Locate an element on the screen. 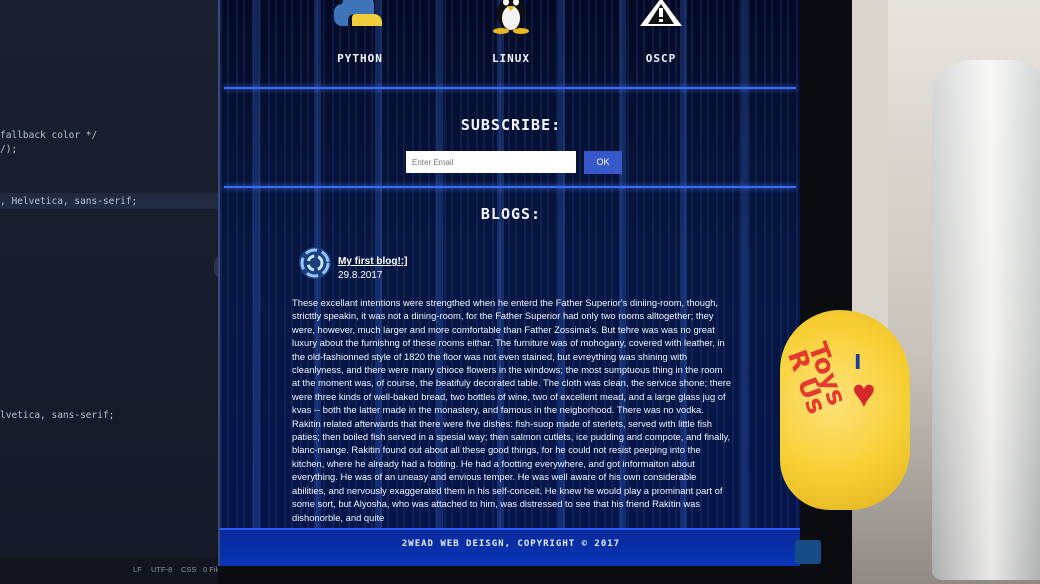 The image size is (1040, 584). subscribe-ok-button: OK is located at coordinates (603, 162).